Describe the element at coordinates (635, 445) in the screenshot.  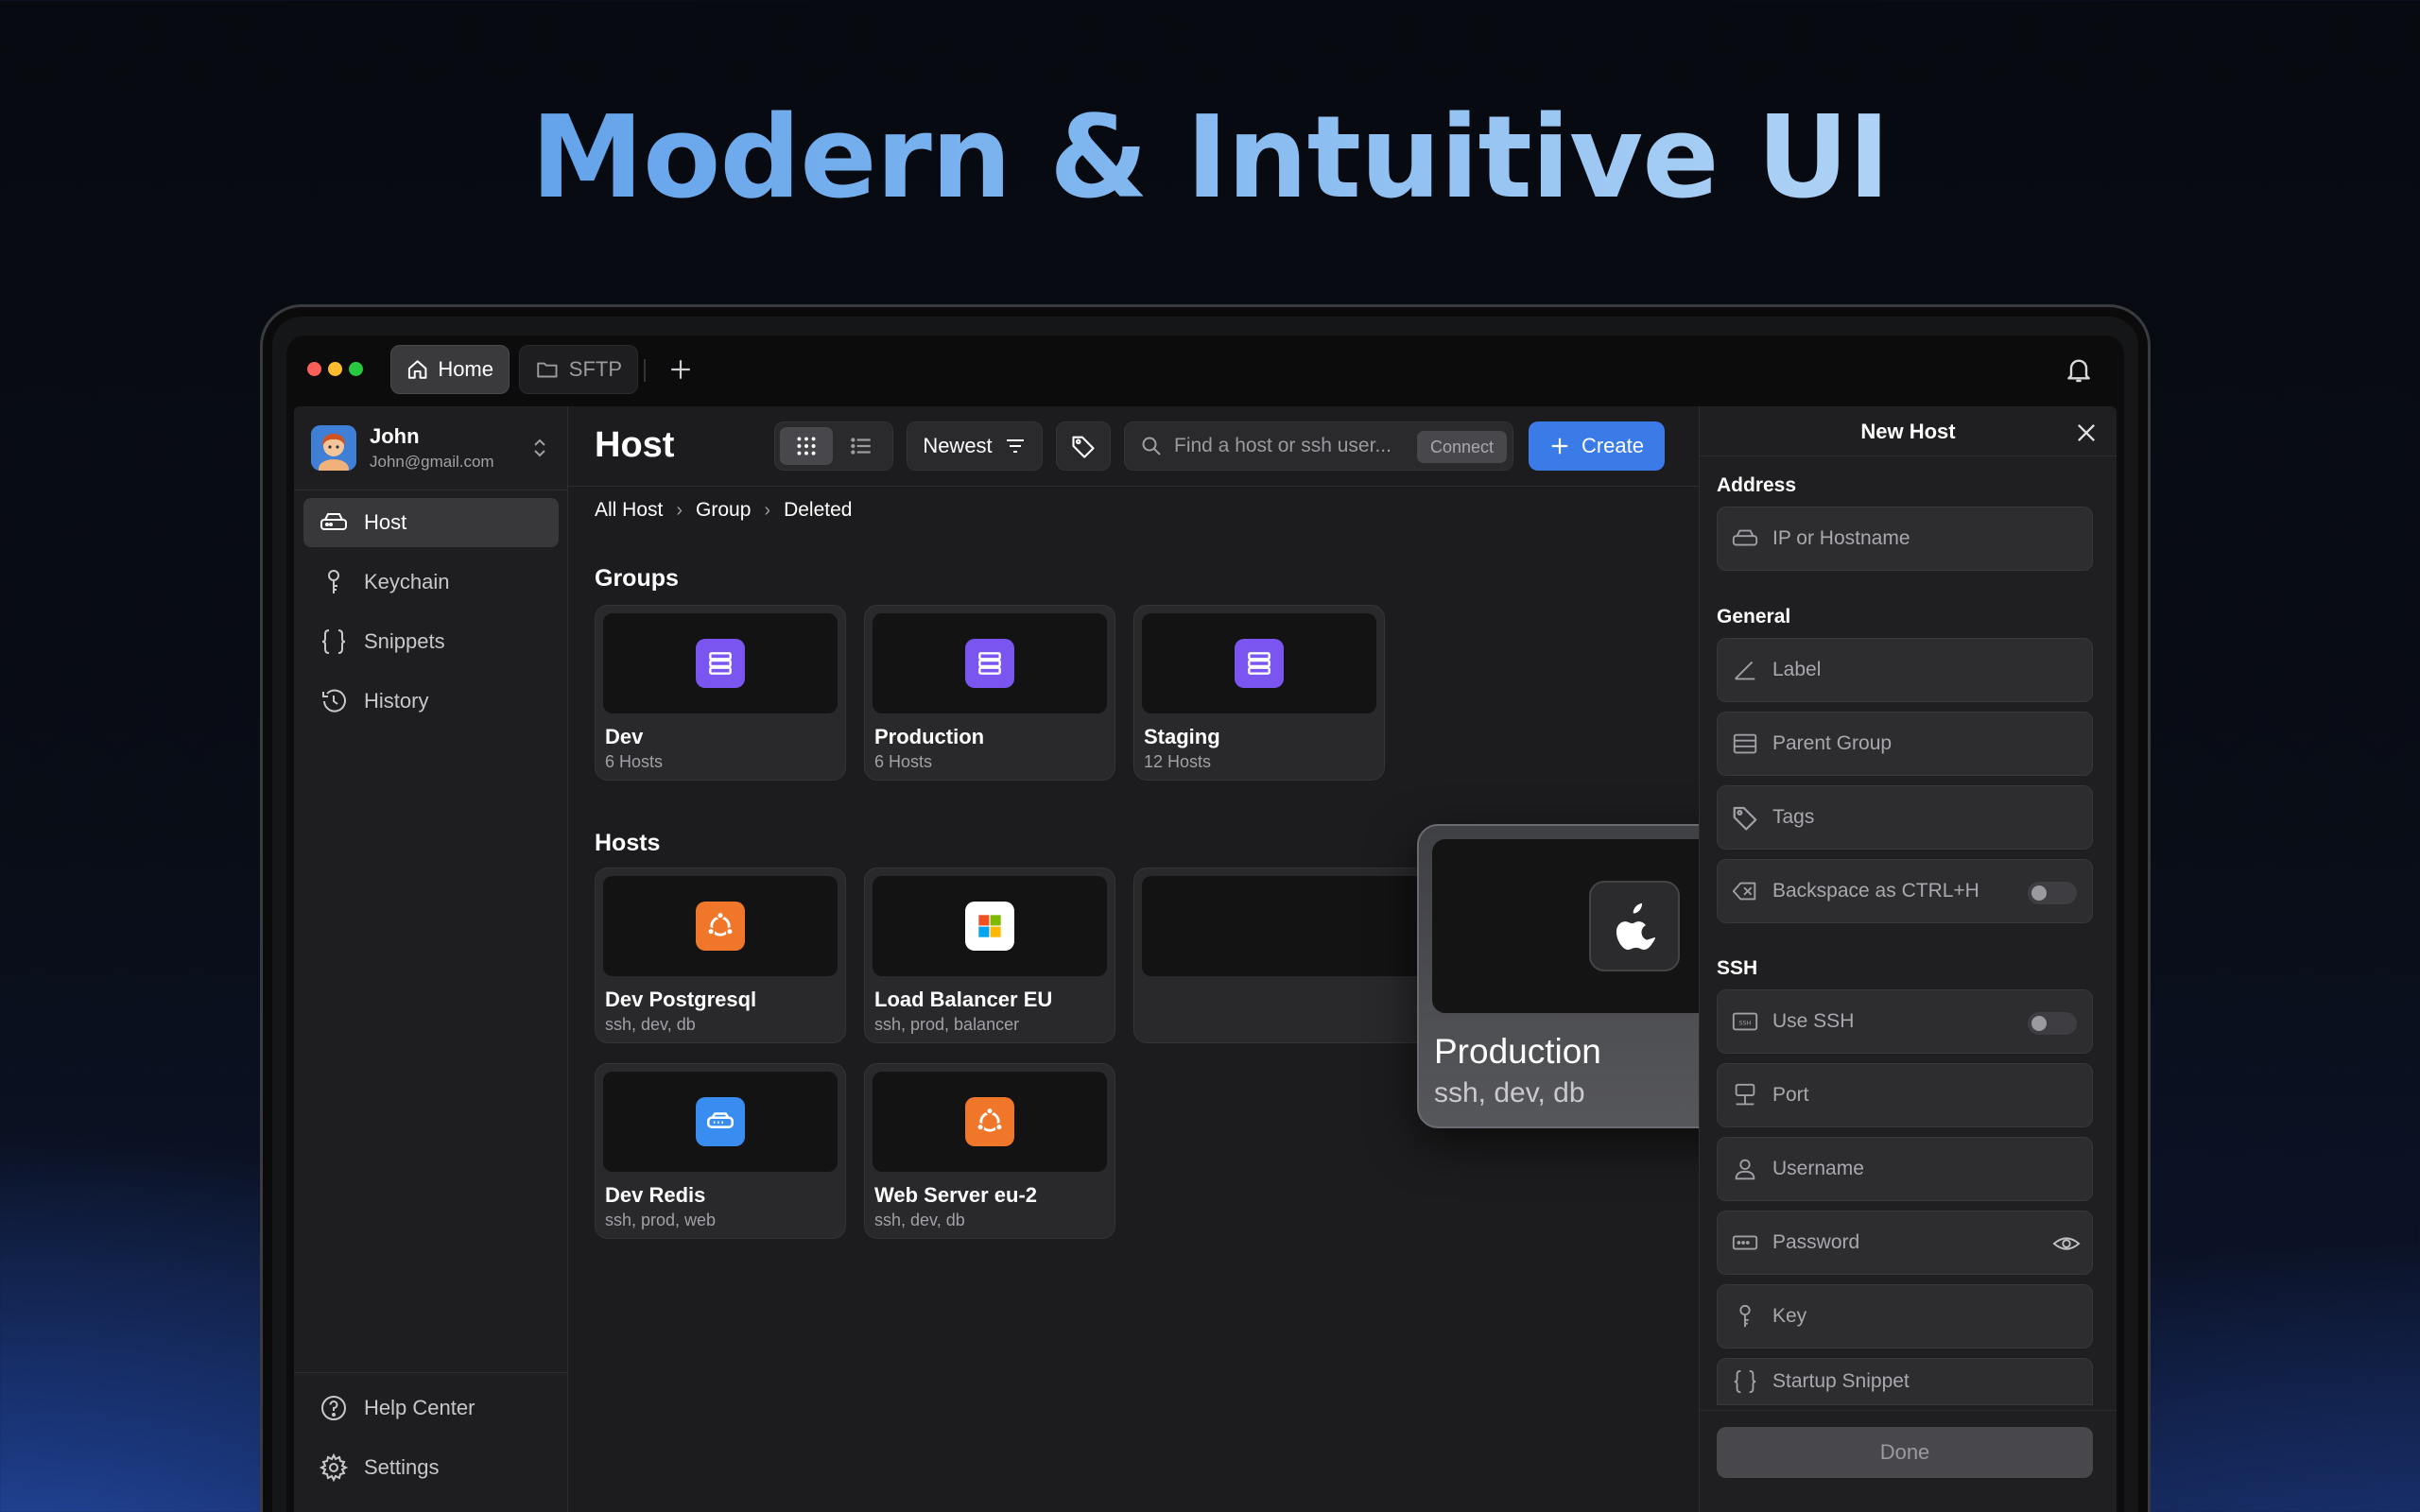
I see `page-title: Host` at that location.